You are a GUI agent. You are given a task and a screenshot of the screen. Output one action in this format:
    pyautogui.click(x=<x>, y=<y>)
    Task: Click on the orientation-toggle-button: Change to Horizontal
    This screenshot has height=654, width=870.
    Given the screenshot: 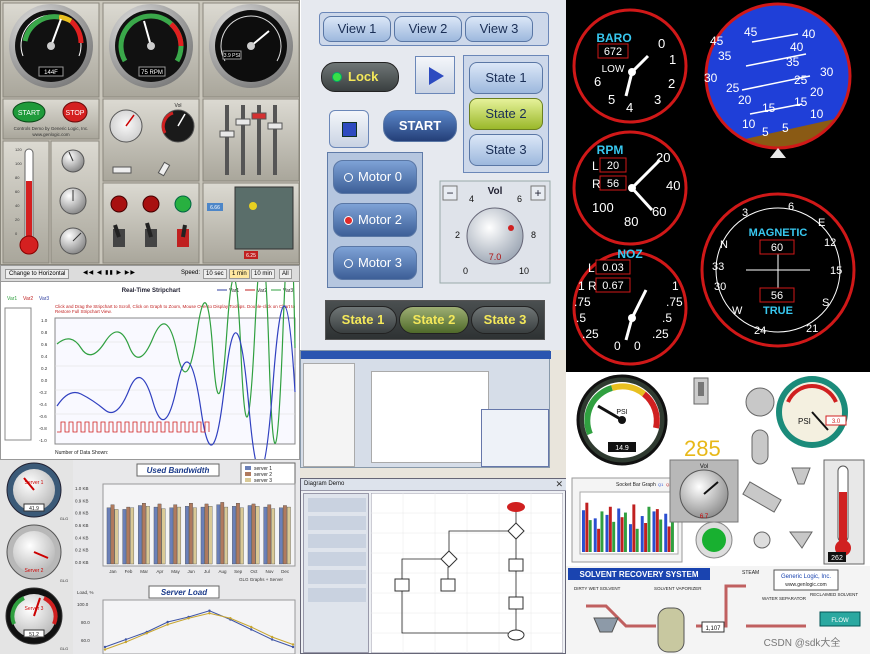 What is the action you would take?
    pyautogui.click(x=37, y=274)
    